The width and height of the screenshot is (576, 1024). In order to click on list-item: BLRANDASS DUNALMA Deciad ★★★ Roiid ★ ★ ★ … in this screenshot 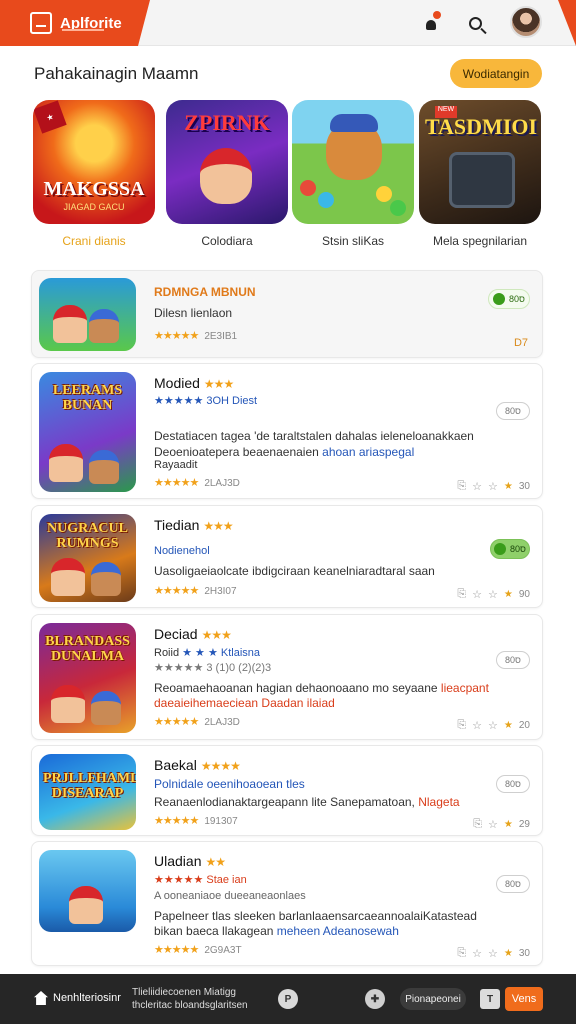, I will do `click(287, 677)`.